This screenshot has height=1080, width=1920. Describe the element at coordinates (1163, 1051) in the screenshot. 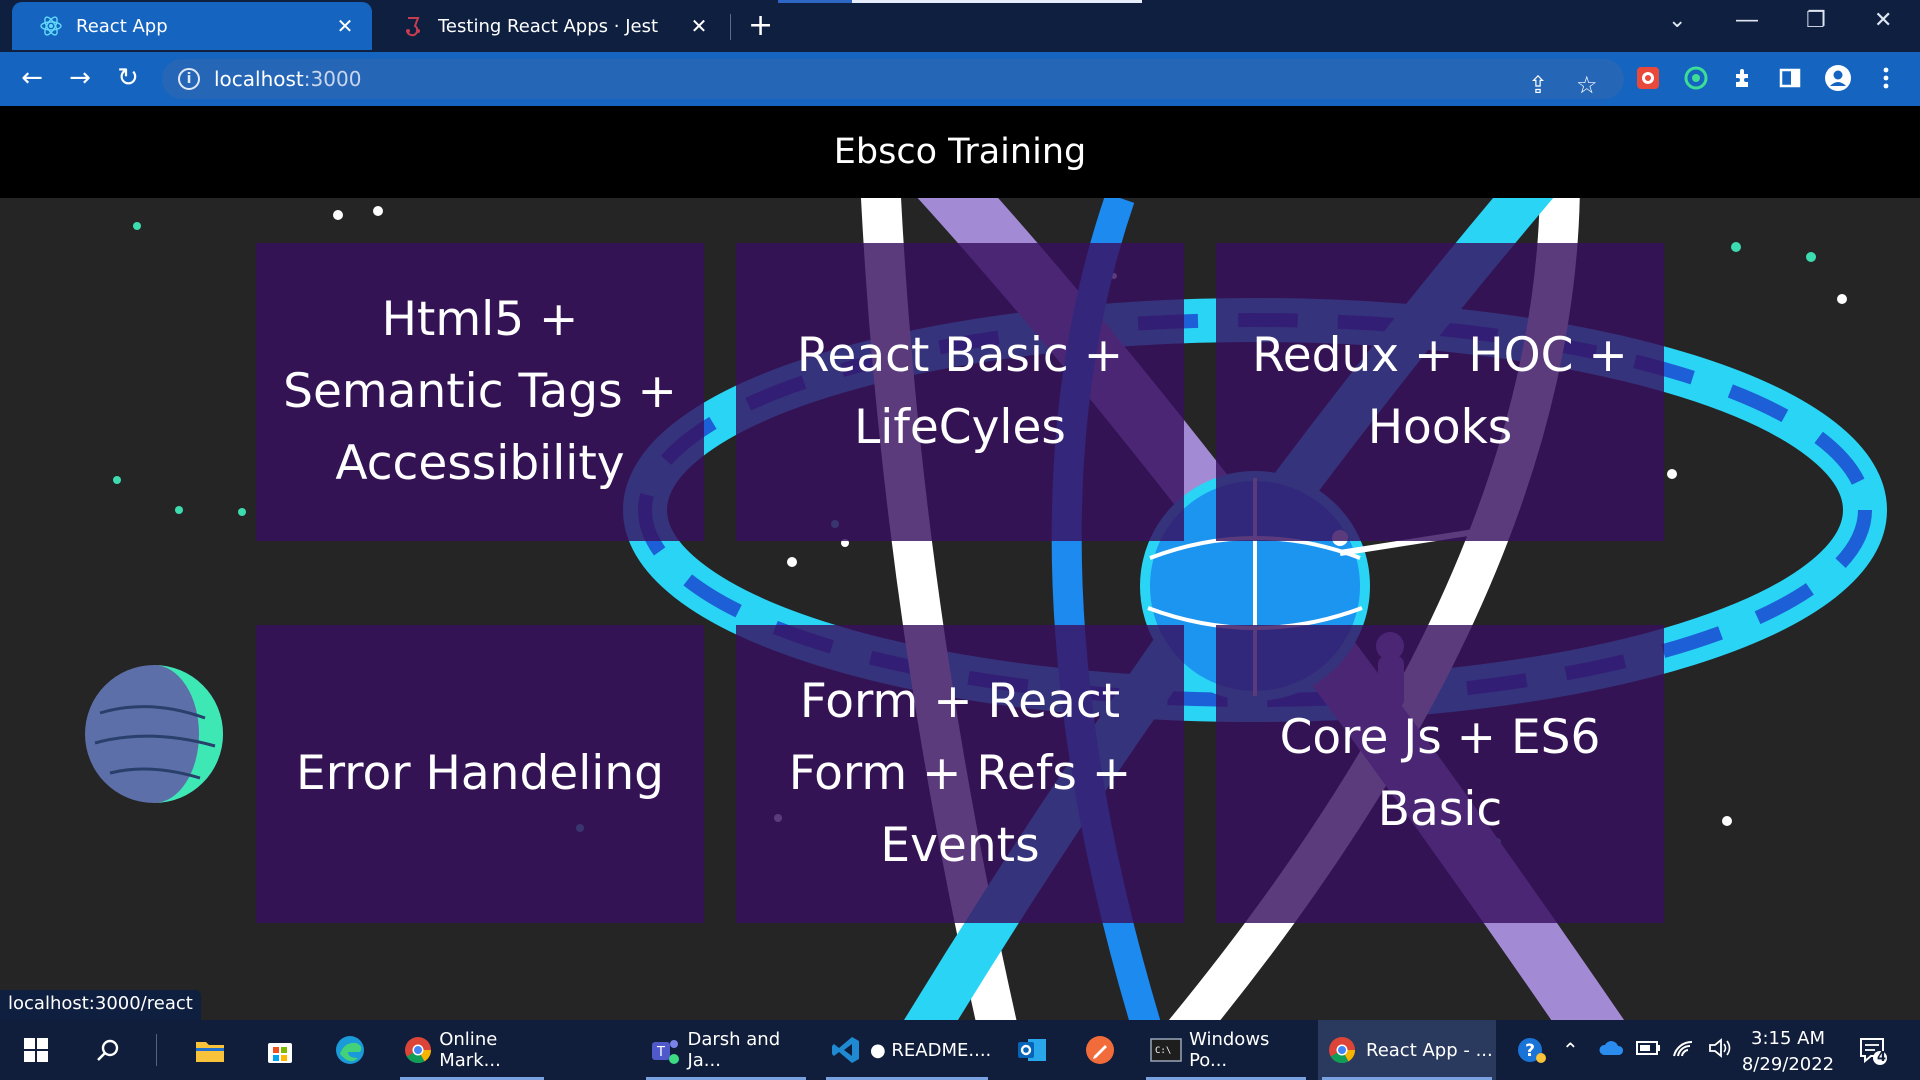

I see `svg-text: C:\` at that location.